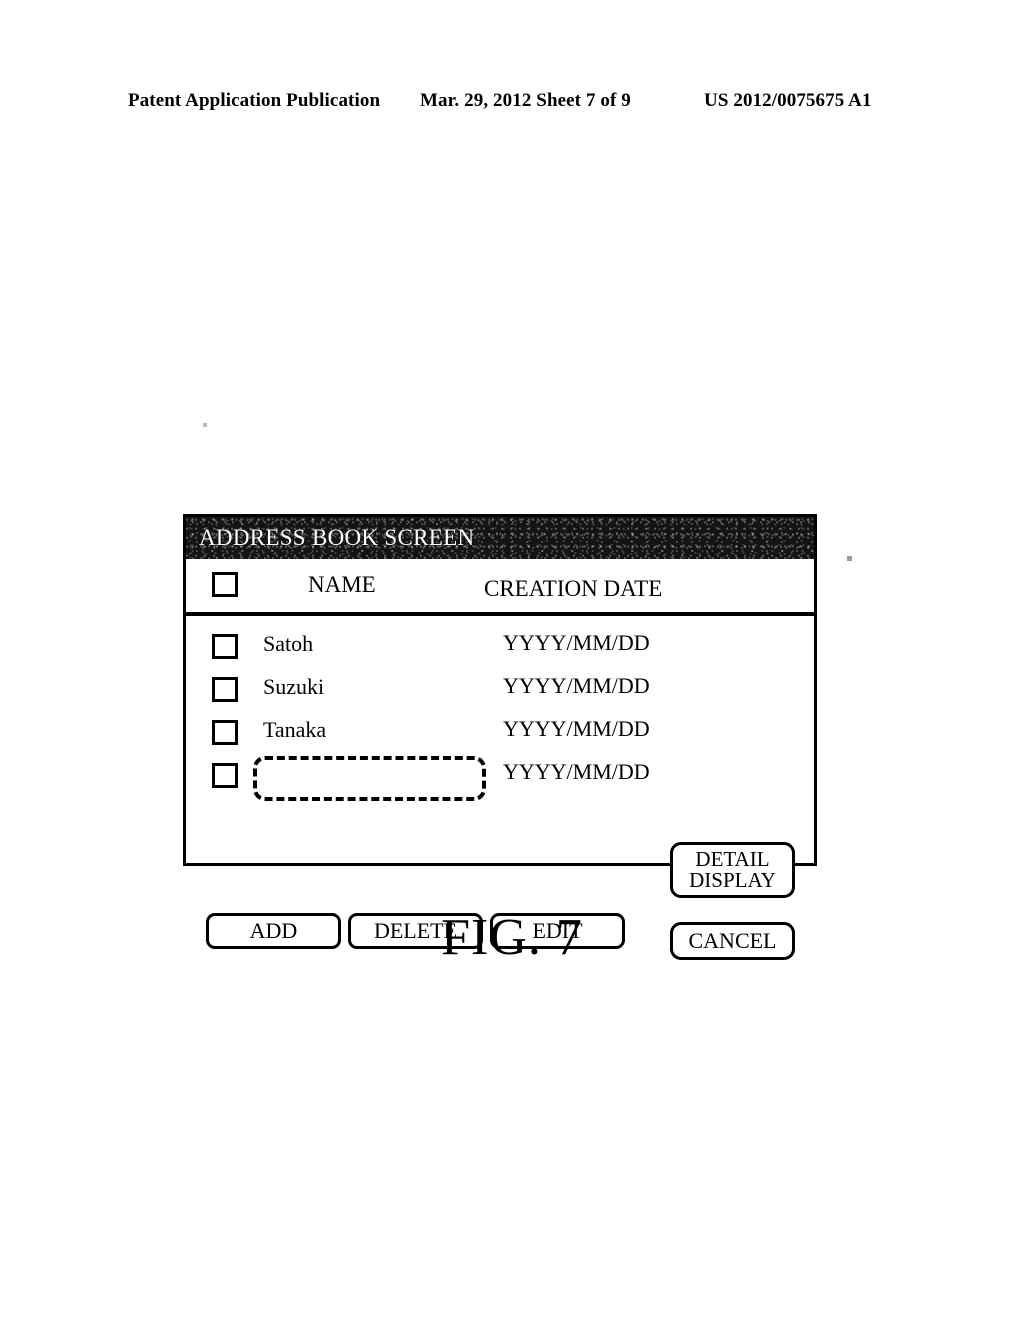 The width and height of the screenshot is (1024, 1320). What do you see at coordinates (342, 584) in the screenshot?
I see `column-header-name: NAME` at bounding box center [342, 584].